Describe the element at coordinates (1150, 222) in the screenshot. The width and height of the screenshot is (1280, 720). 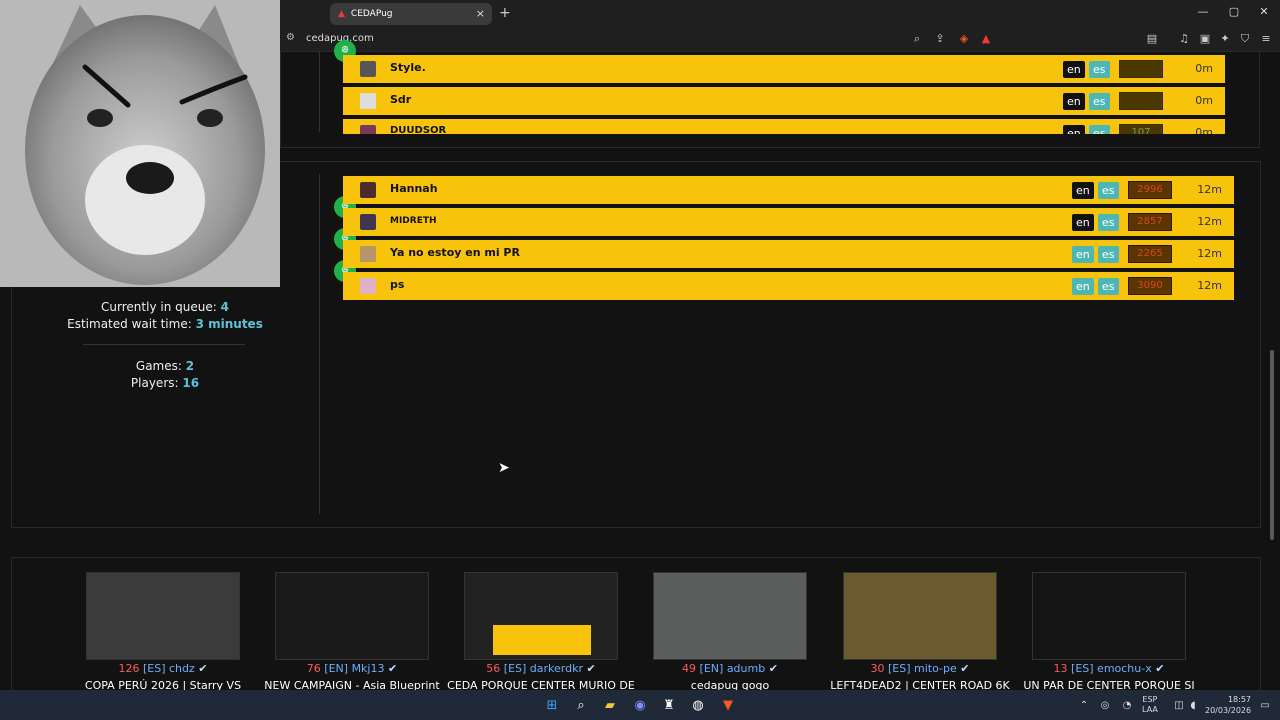
I see `elo-badge: 2857` at that location.